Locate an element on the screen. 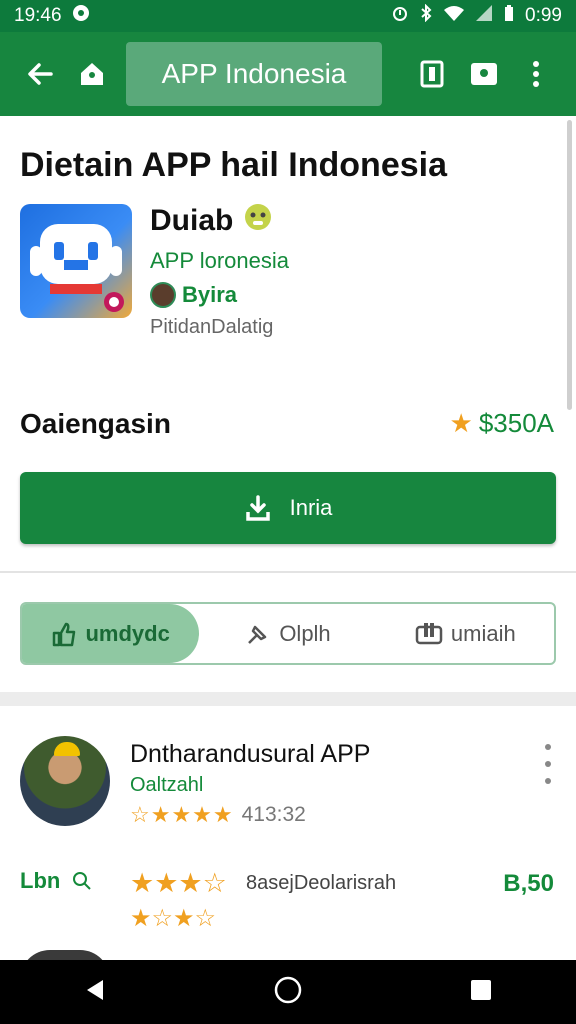  app-owner: Byira is located at coordinates (193, 295).